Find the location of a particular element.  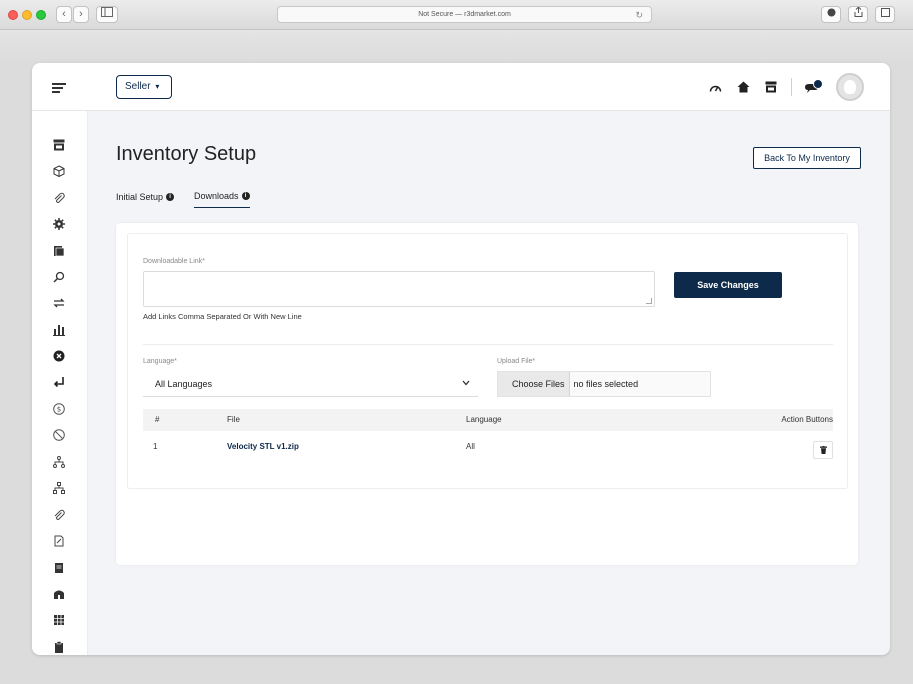

sidebar-item-paperclip-icon is located at coordinates (59, 198).